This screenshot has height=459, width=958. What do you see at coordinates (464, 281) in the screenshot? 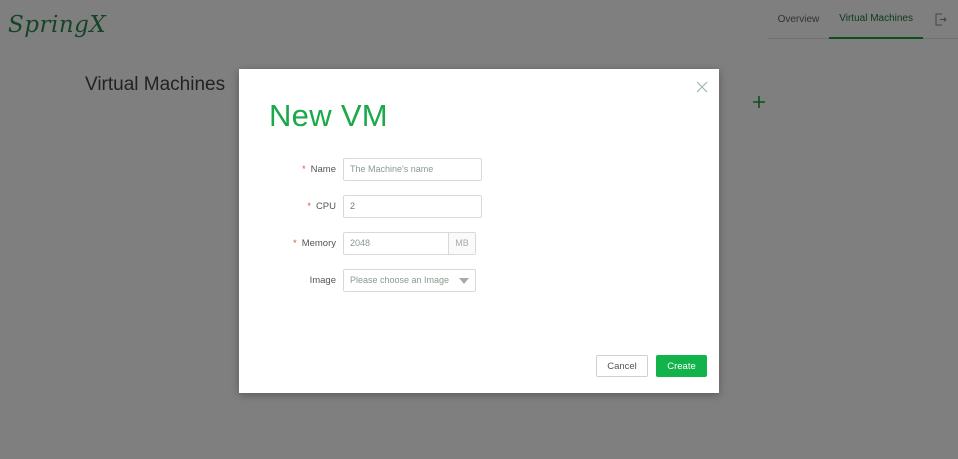
I see `chevron-down-icon` at bounding box center [464, 281].